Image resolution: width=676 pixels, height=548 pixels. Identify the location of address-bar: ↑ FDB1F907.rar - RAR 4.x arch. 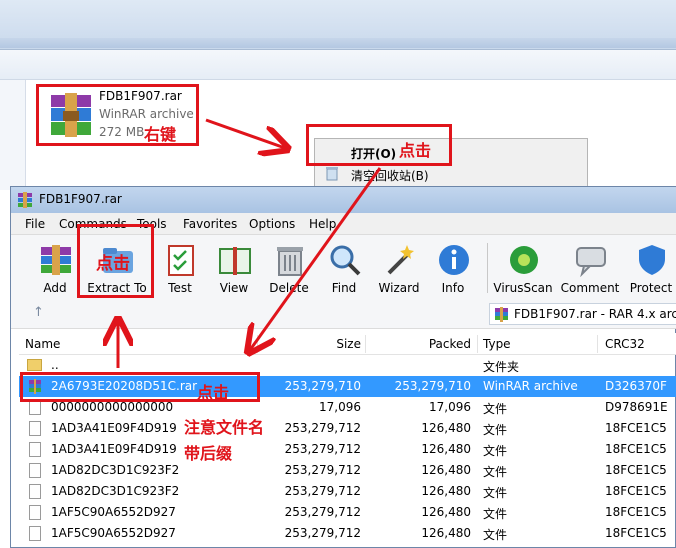
(343, 314).